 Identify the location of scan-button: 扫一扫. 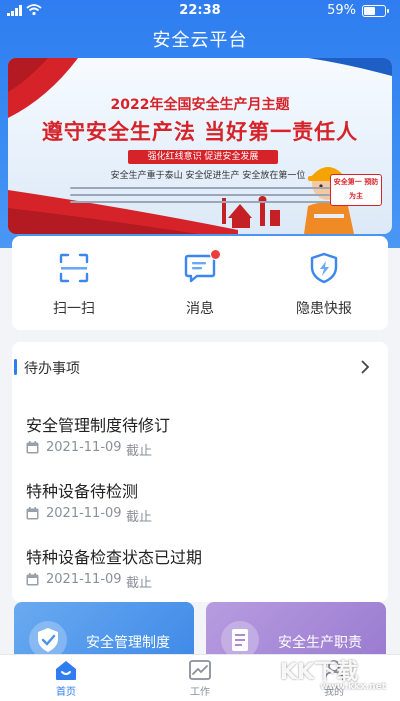
(74, 287).